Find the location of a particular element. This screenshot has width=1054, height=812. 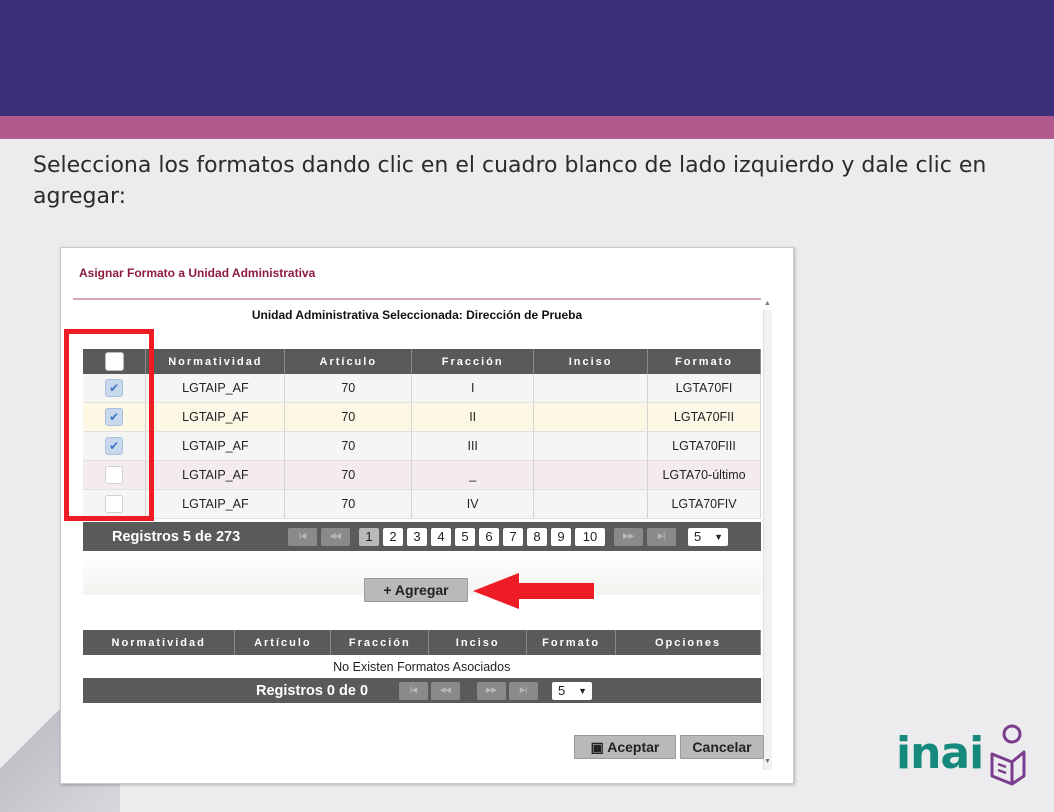

cell-fraccion: IV is located at coordinates (473, 504).